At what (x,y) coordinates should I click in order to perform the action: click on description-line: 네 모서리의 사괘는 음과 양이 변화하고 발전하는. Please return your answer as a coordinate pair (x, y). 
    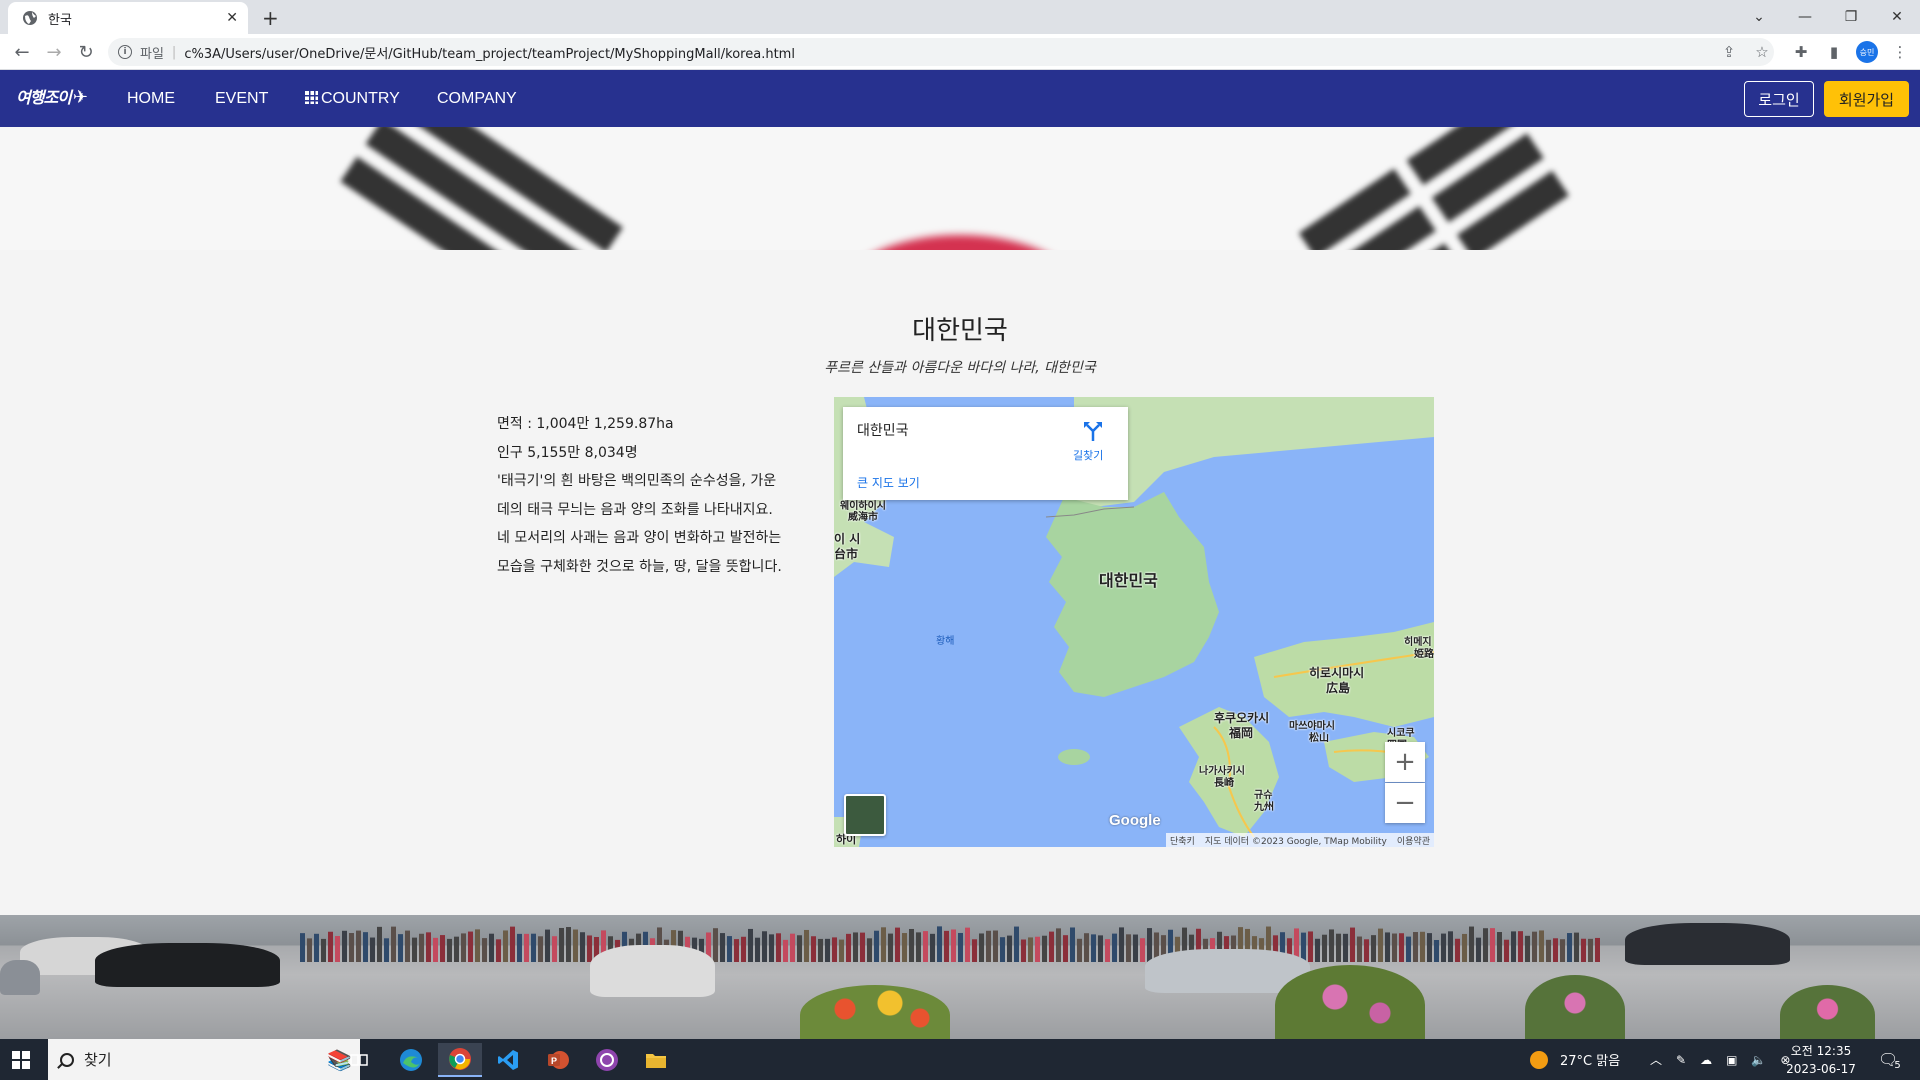
    Looking at the image, I should click on (639, 538).